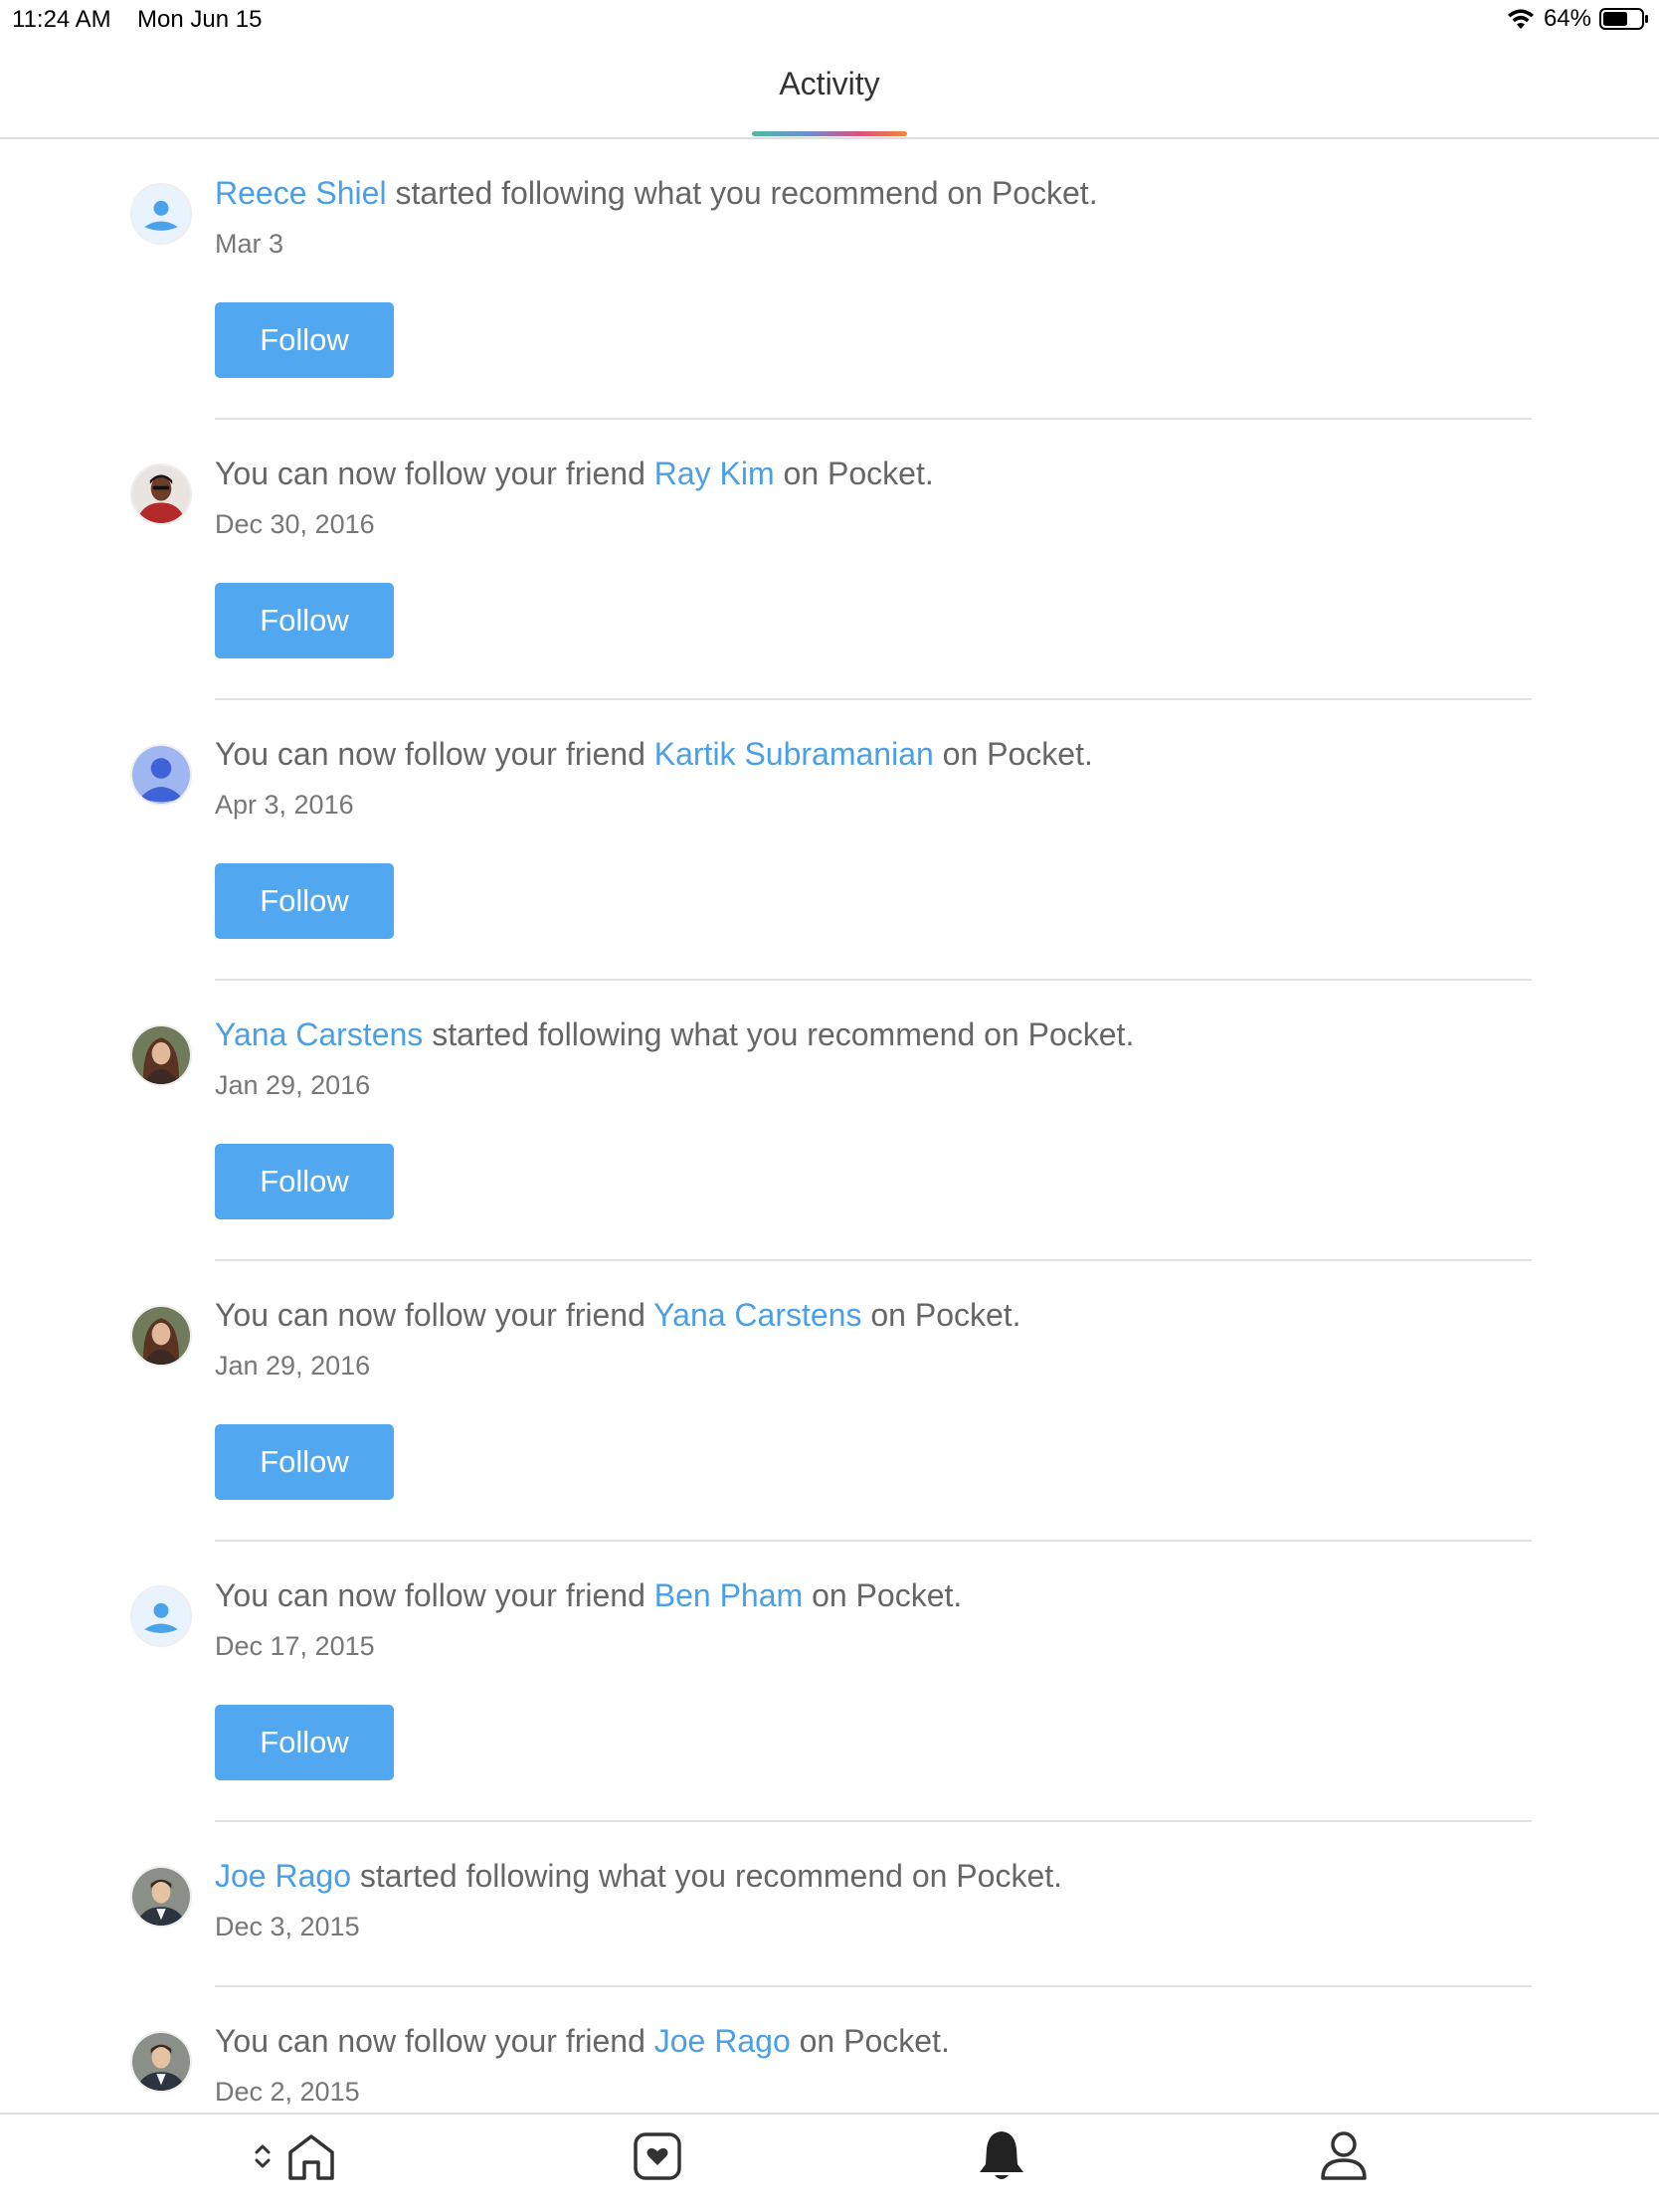 The height and width of the screenshot is (2212, 1659). Describe the element at coordinates (295, 524) in the screenshot. I see `activity-date: Dec 30, 2016` at that location.